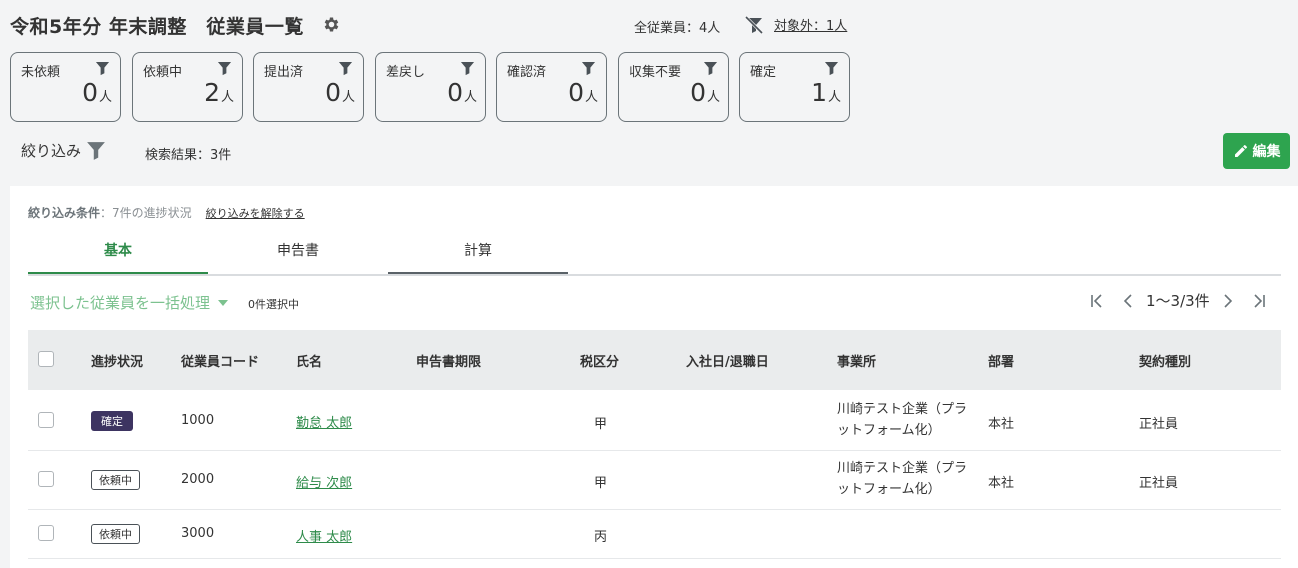 The width and height of the screenshot is (1298, 568). I want to click on selected-count: 0件選択中, so click(273, 304).